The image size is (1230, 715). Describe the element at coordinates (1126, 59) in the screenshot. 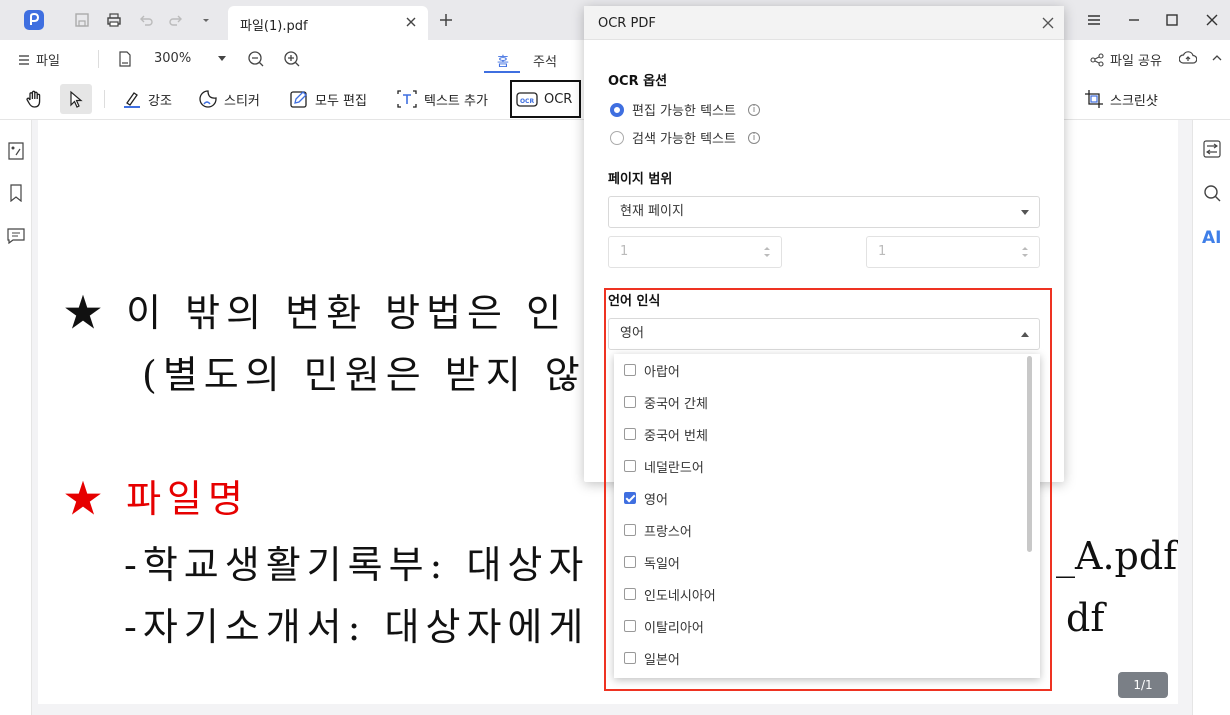

I see `share-file-button: 파일 공유` at that location.